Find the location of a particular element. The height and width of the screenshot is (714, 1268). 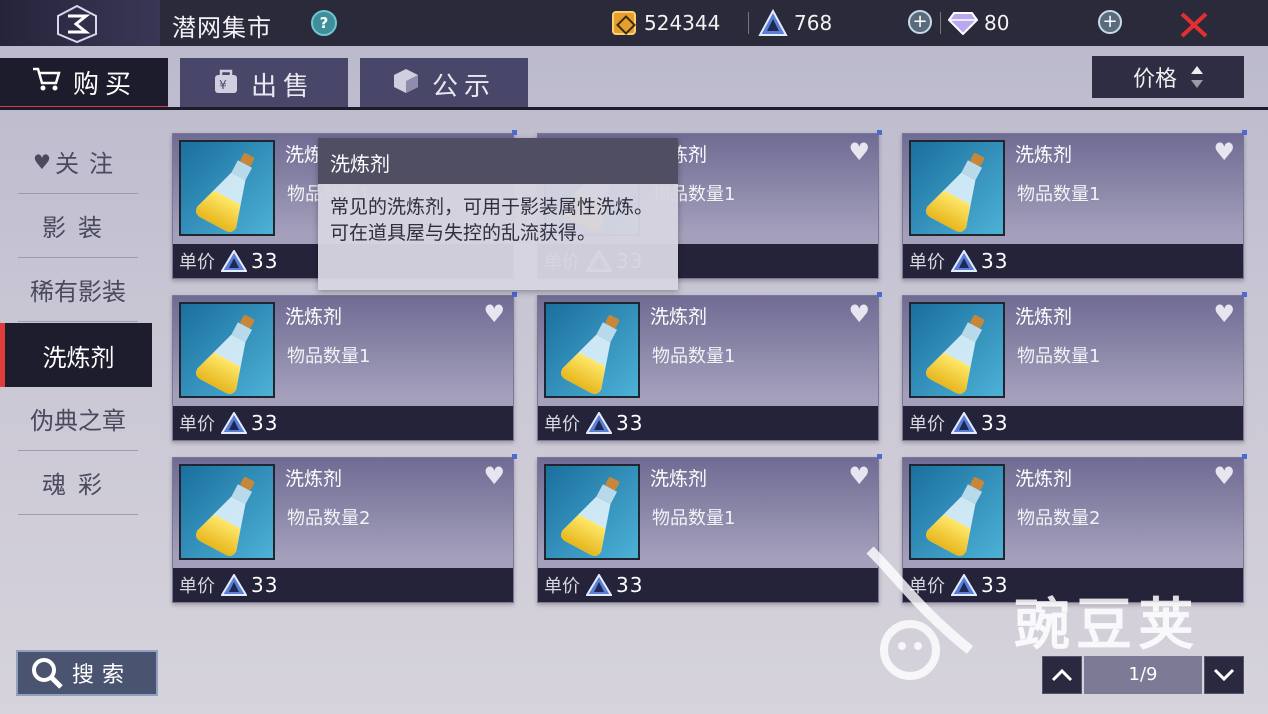

page-indicator: 1/9 is located at coordinates (1143, 675).